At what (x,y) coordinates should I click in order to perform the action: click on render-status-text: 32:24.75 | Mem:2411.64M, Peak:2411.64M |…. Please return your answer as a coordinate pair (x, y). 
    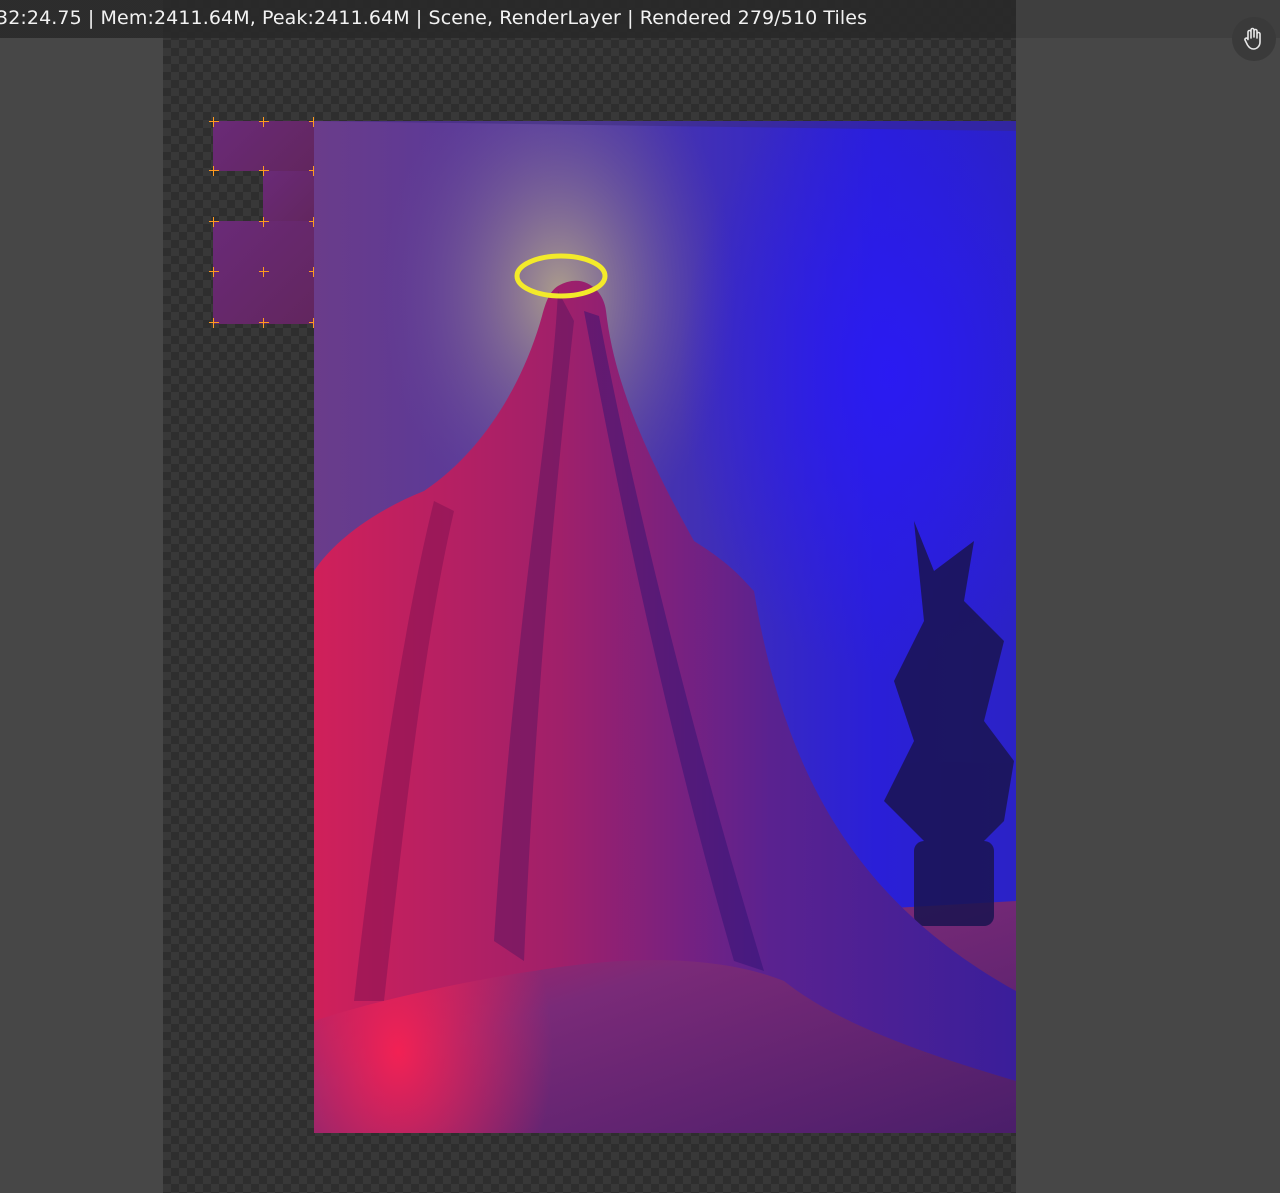
    Looking at the image, I should click on (434, 18).